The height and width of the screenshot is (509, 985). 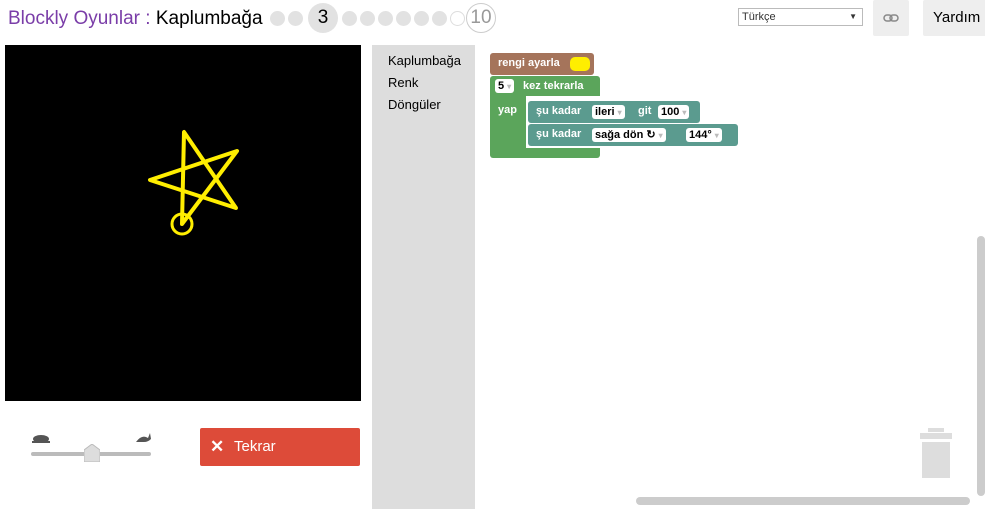 What do you see at coordinates (209, 18) in the screenshot?
I see `game-name: Kaplumbağa` at bounding box center [209, 18].